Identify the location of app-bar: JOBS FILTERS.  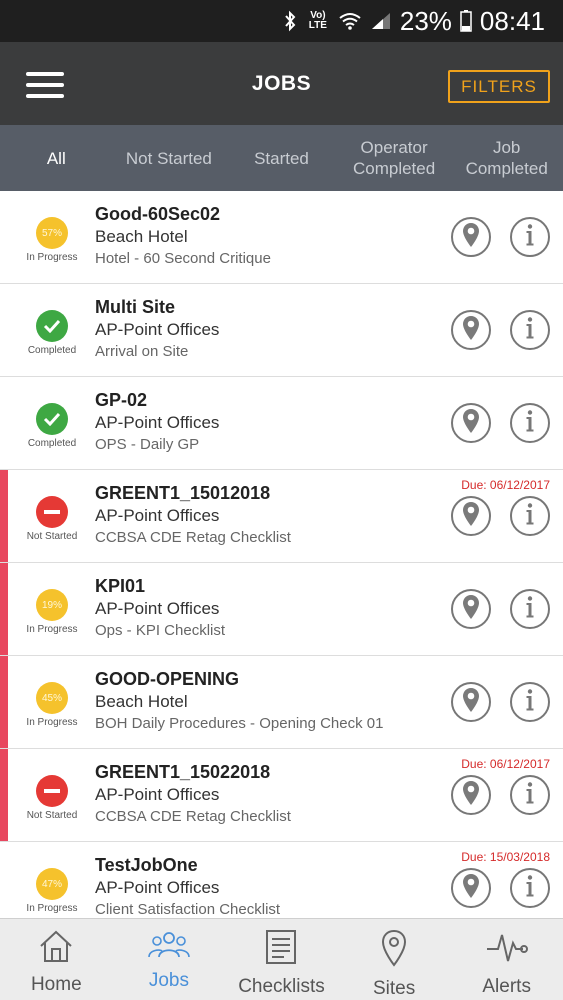
(281, 83).